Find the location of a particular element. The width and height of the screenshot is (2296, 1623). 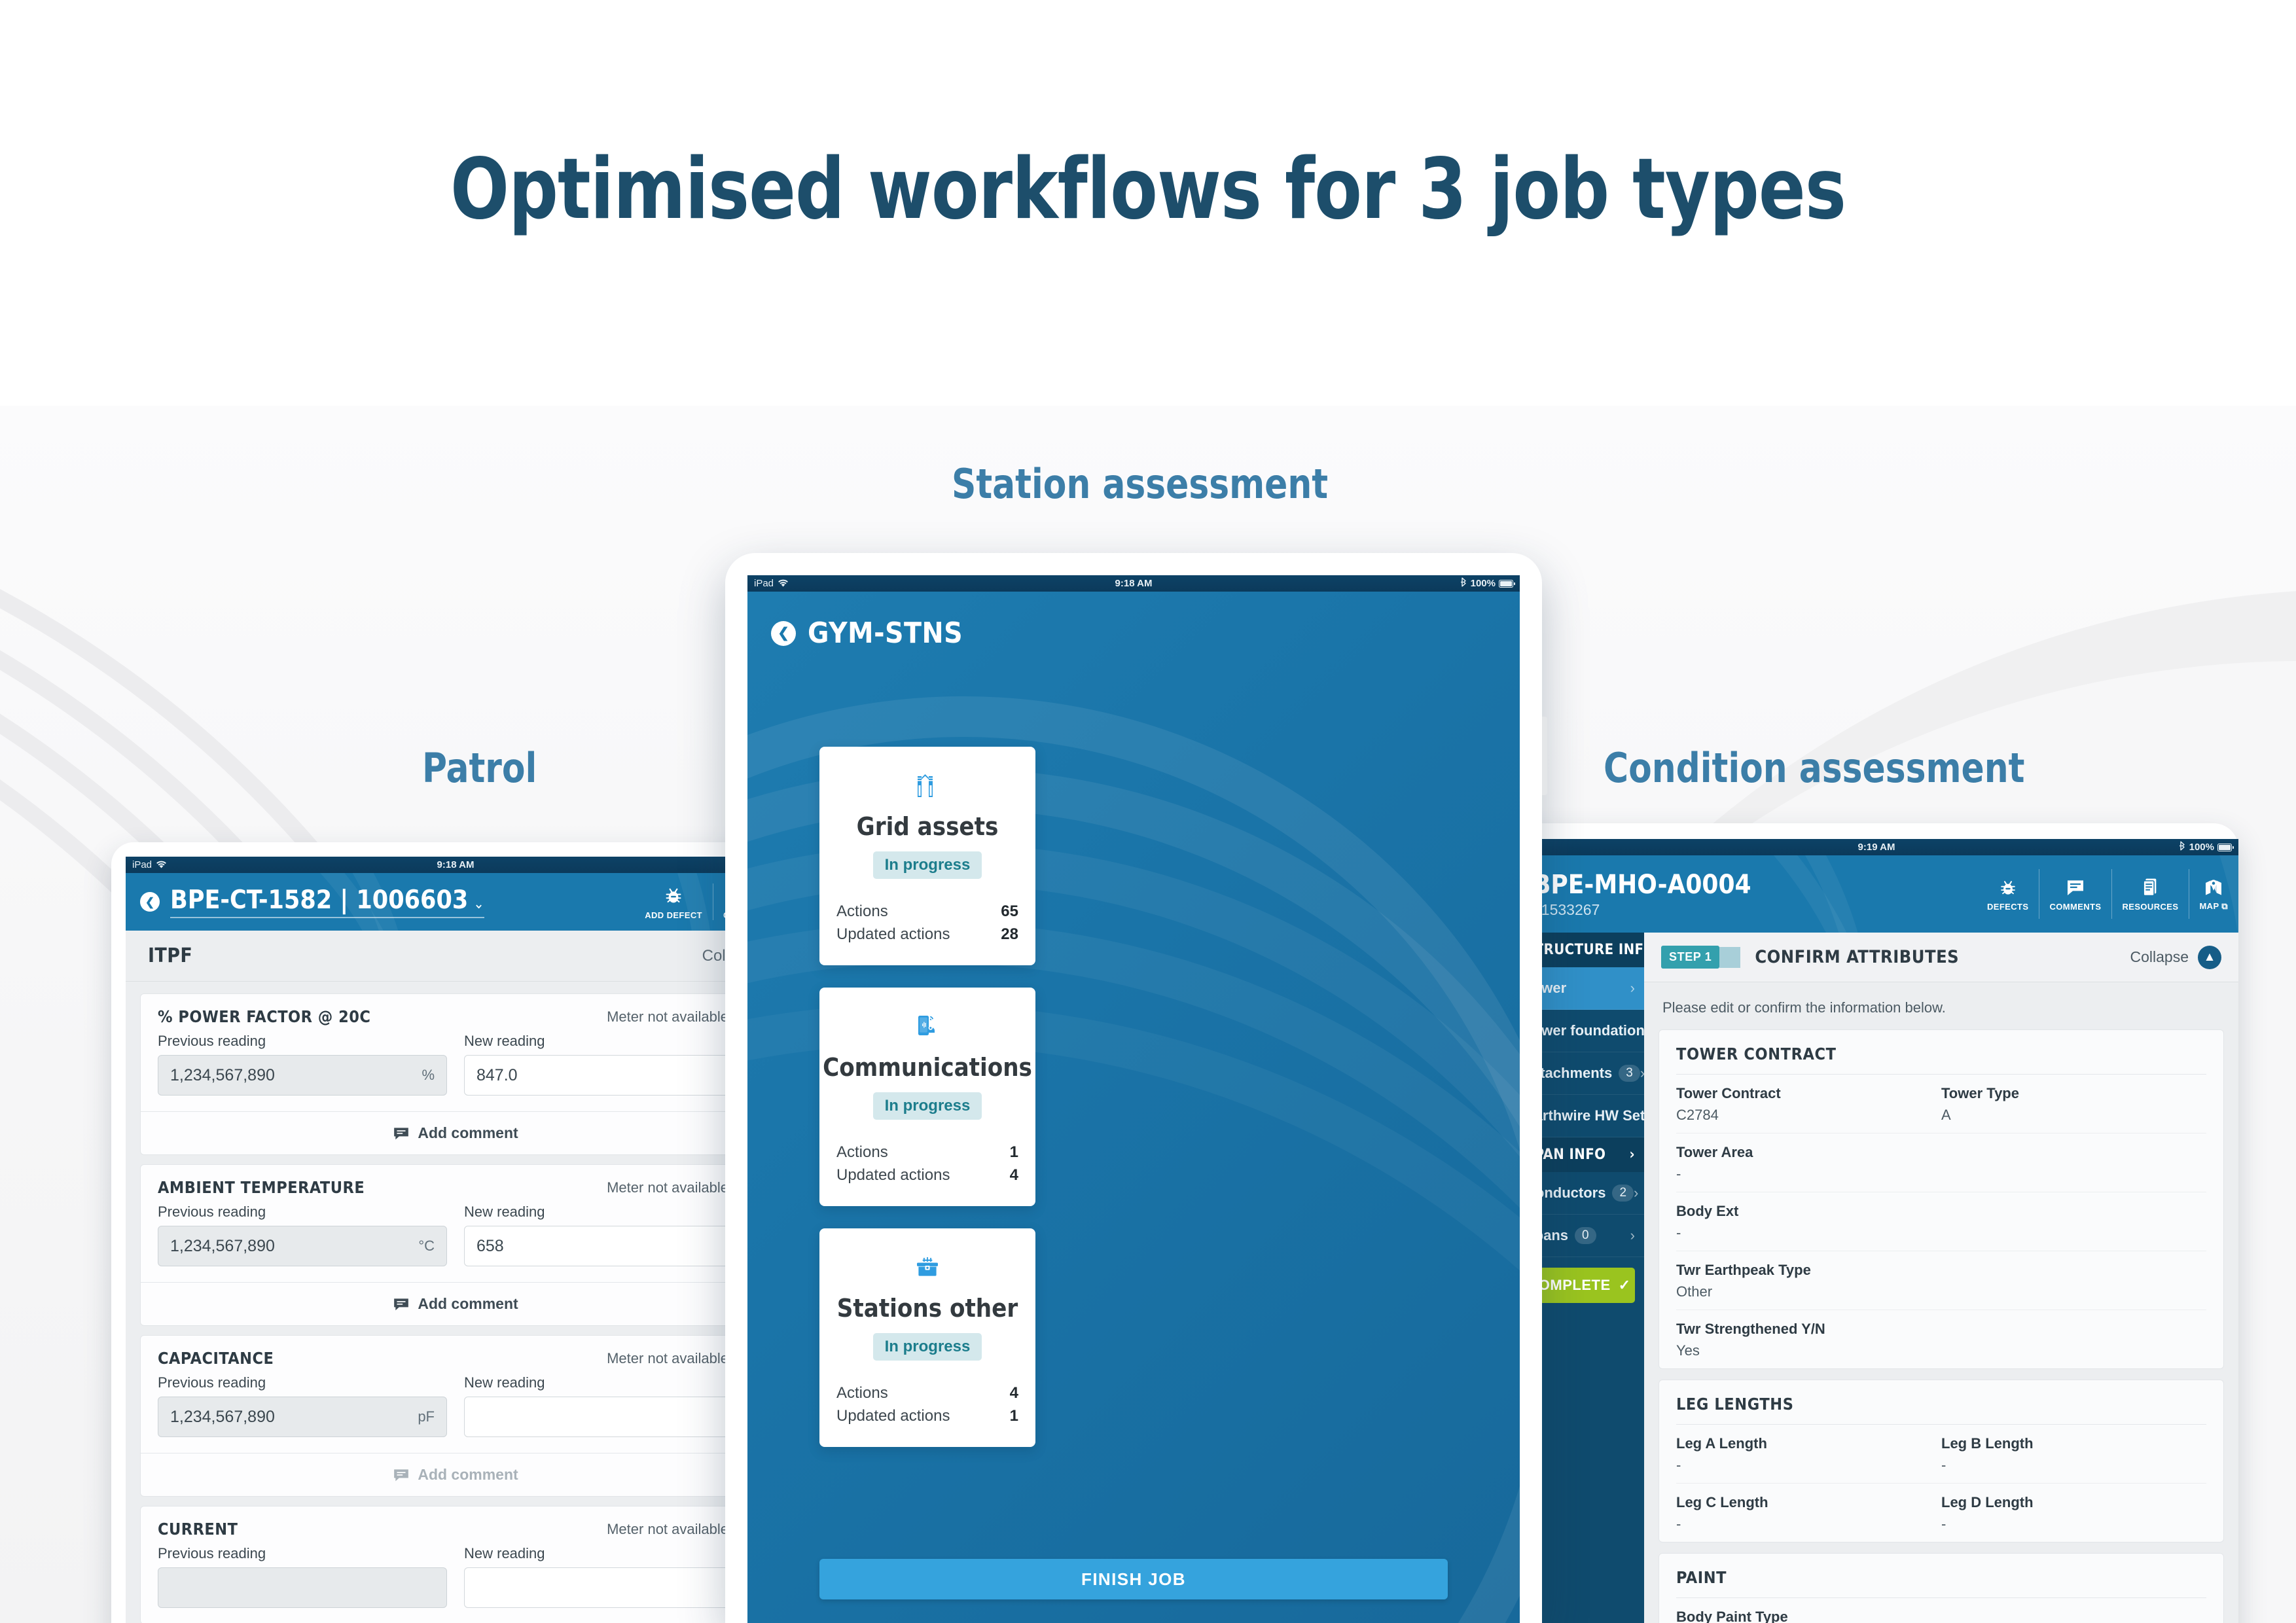

patrol-subheader-title: ITPF is located at coordinates (170, 955).